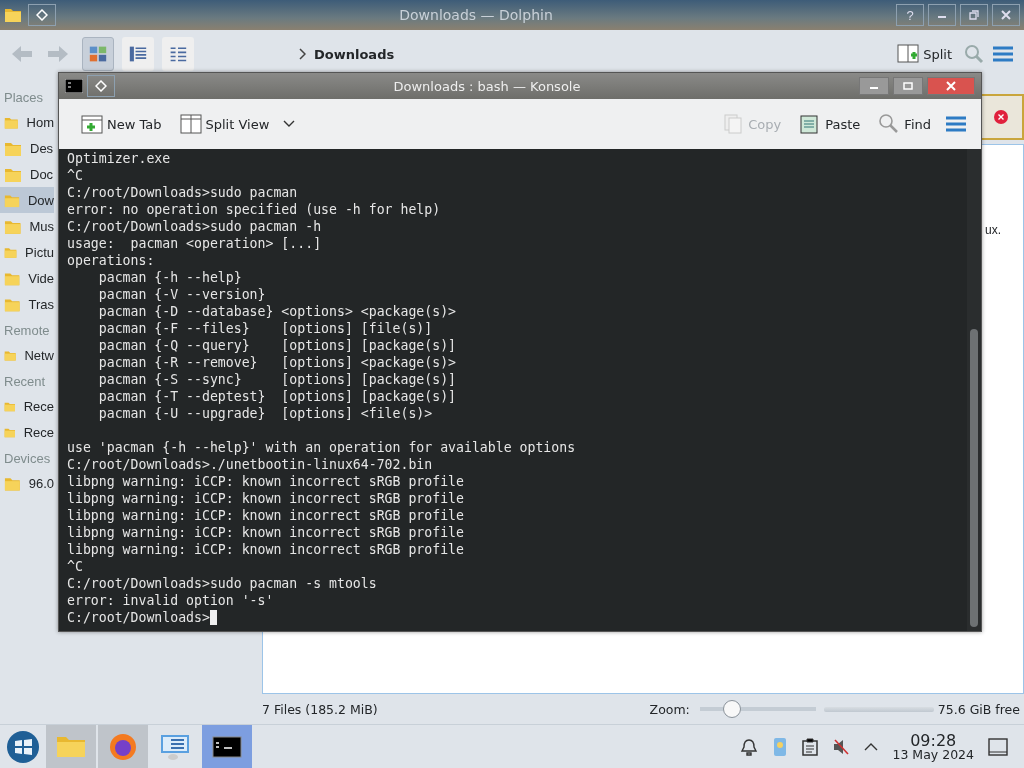 The height and width of the screenshot is (768, 1024). I want to click on terminal-line: Optimizer.exe, so click(119, 158).